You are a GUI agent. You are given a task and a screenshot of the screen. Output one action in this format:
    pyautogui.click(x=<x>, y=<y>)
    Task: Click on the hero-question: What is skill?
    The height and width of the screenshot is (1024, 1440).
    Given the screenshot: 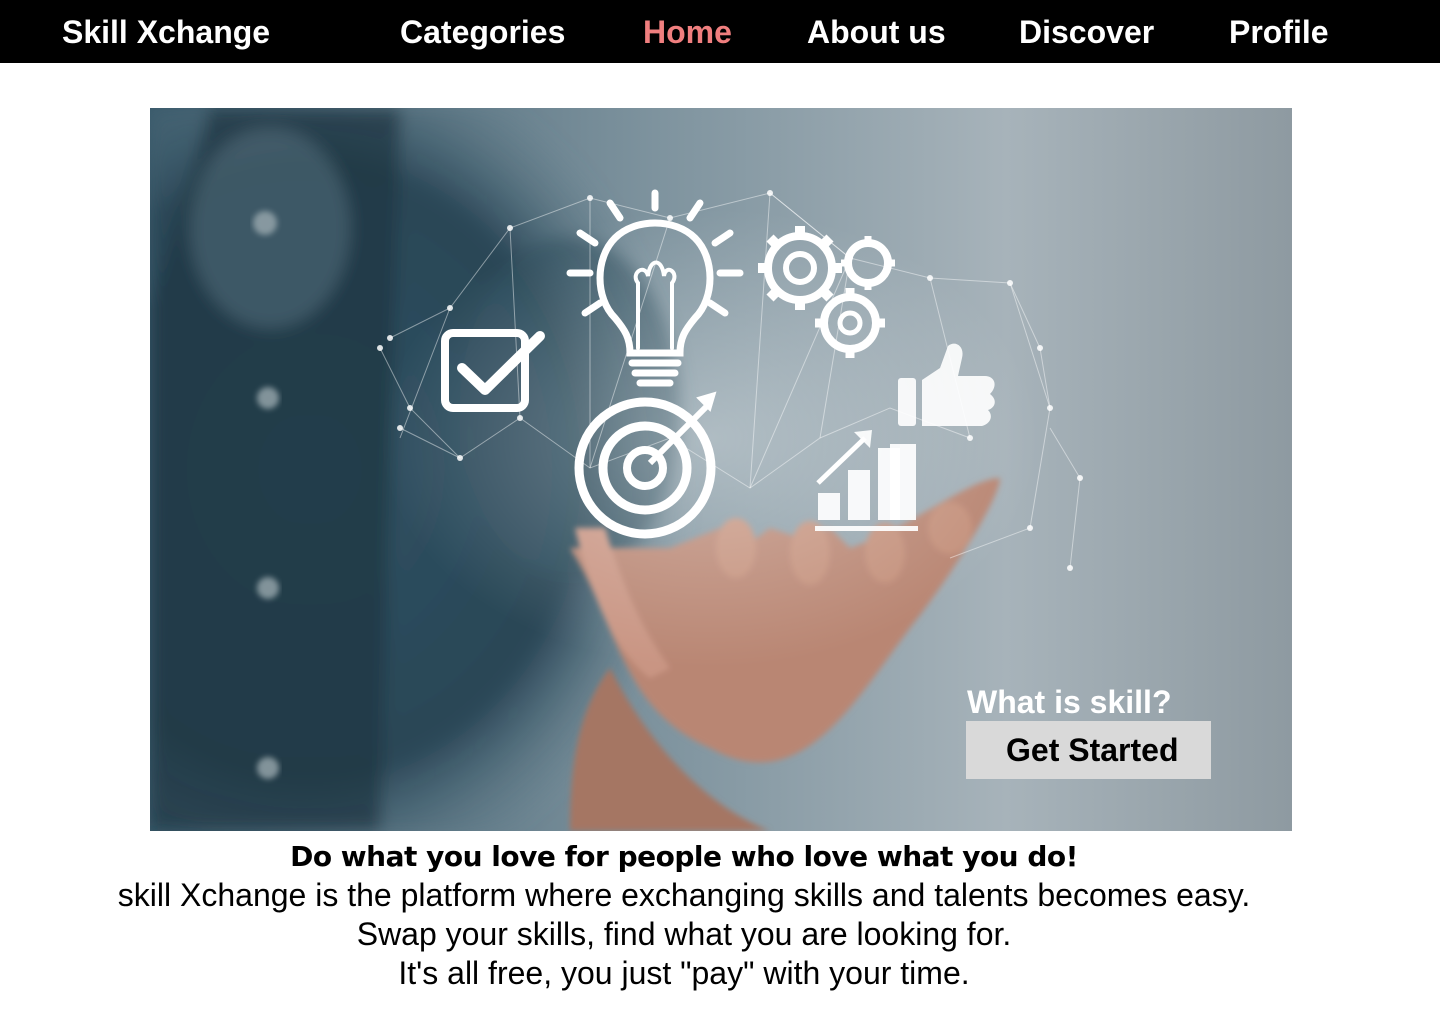 What is the action you would take?
    pyautogui.click(x=1069, y=702)
    